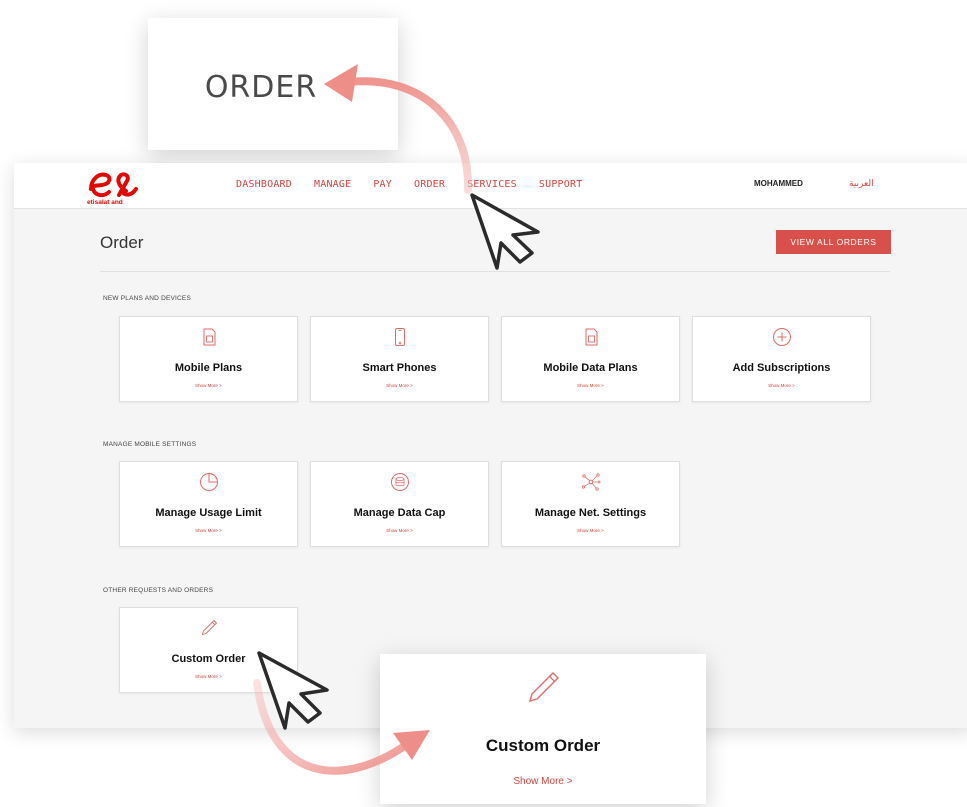 The height and width of the screenshot is (807, 967). Describe the element at coordinates (399, 513) in the screenshot. I see `card-title: Manage Data Cap` at that location.